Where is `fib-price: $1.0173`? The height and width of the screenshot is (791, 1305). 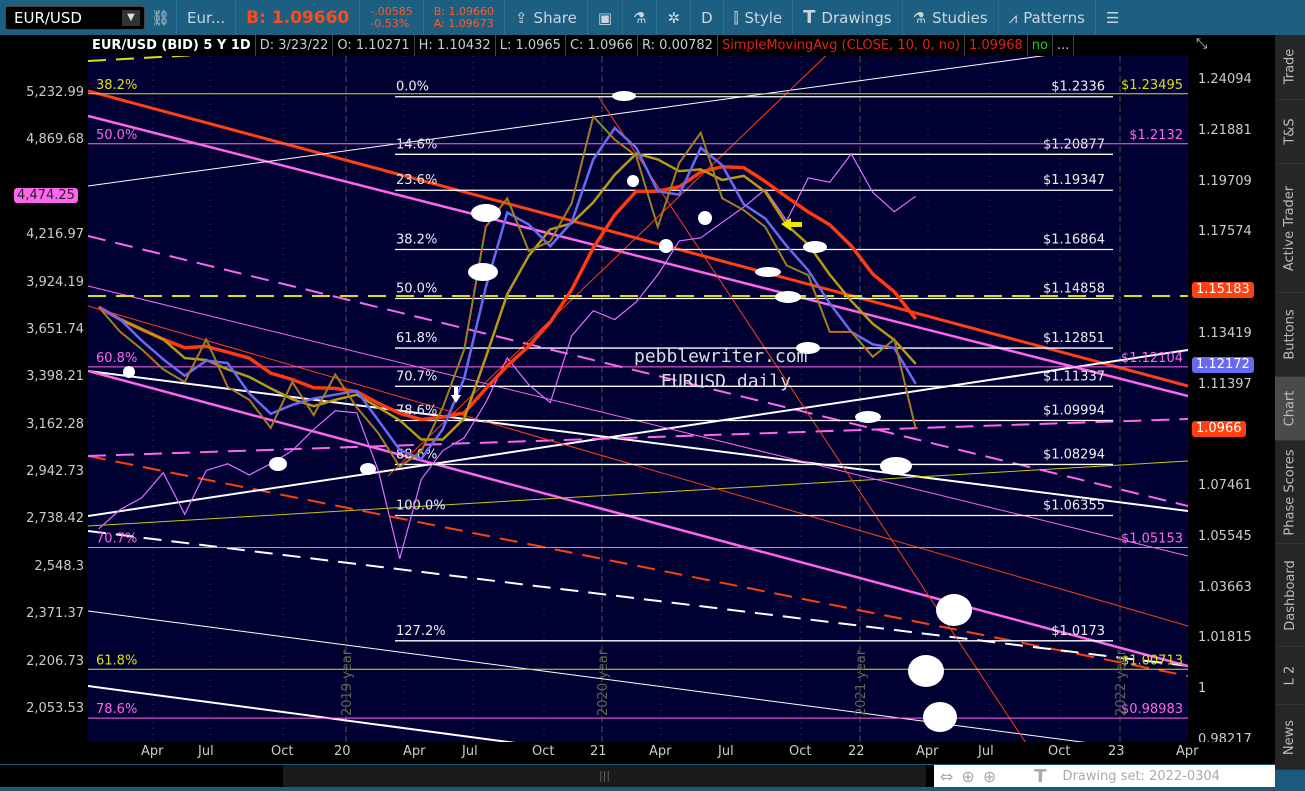
fib-price: $1.0173 is located at coordinates (1078, 631).